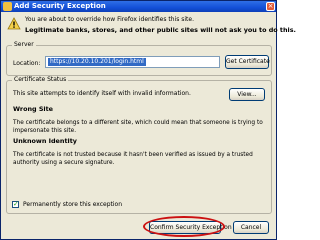 This screenshot has width=320, height=240. What do you see at coordinates (27, 63) in the screenshot?
I see `location-label: Location:` at bounding box center [27, 63].